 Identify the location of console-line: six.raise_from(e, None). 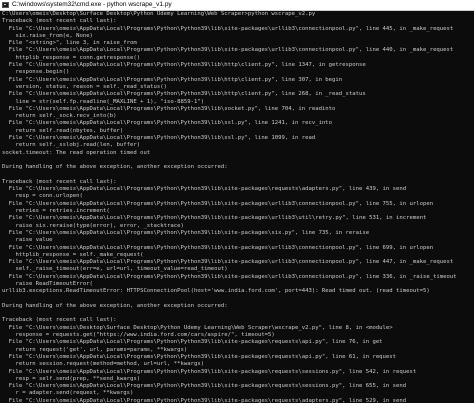
(47, 35).